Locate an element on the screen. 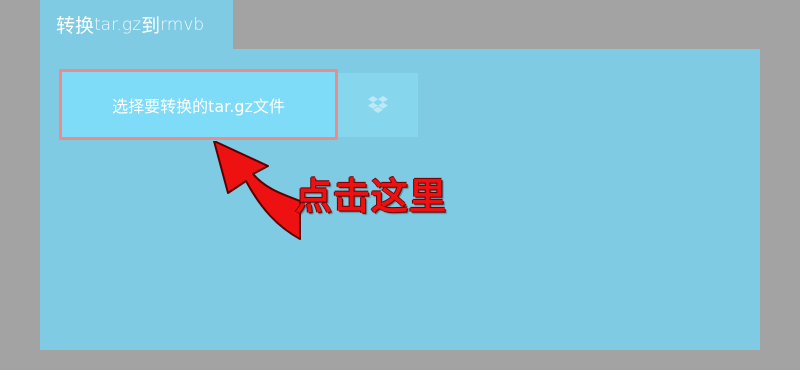 This screenshot has height=370, width=800. choose-file-label: 选择要转换的tar.gz文件 is located at coordinates (198, 106).